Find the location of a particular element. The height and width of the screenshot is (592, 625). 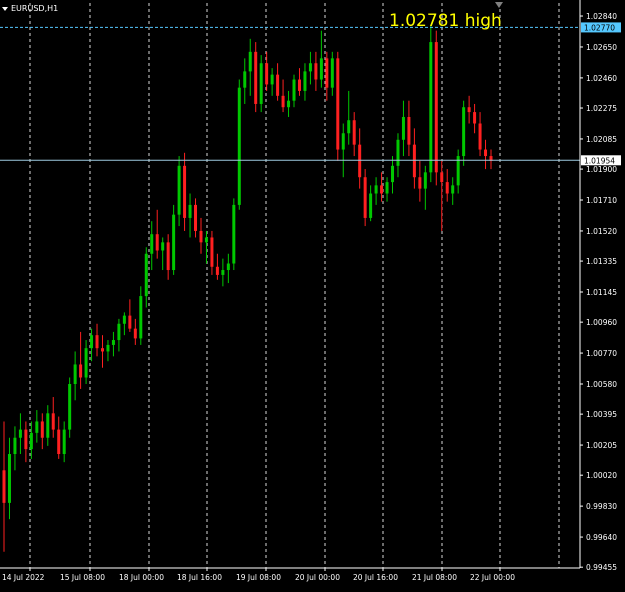

symbol-title: EURUSD,H1 is located at coordinates (30, 8).